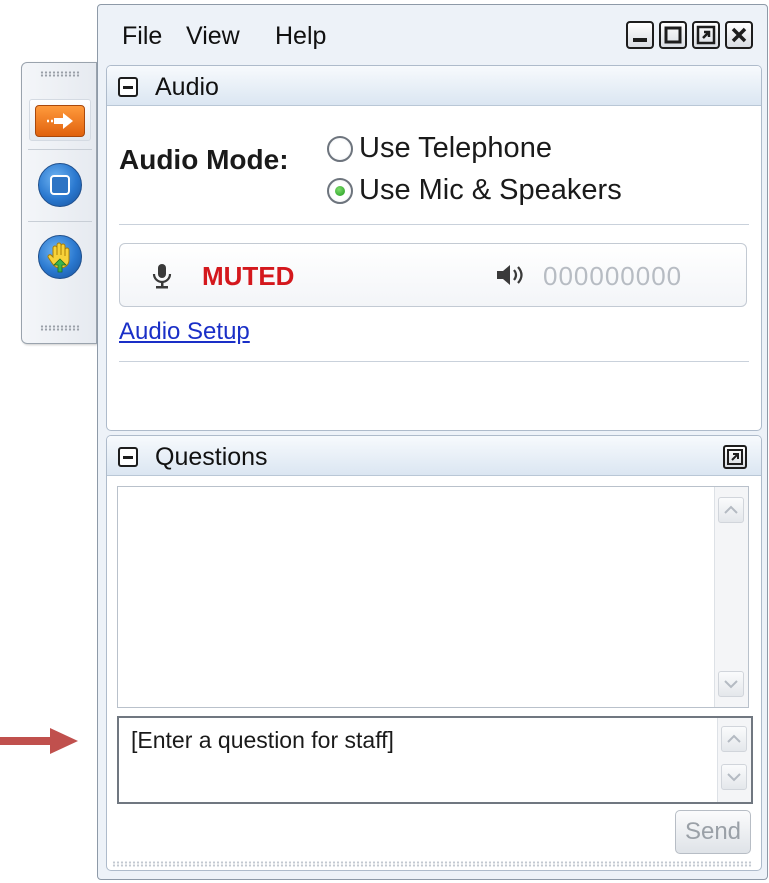 The image size is (769, 883). Describe the element at coordinates (435, 760) in the screenshot. I see `question-input: [Enter a question for staff]` at that location.